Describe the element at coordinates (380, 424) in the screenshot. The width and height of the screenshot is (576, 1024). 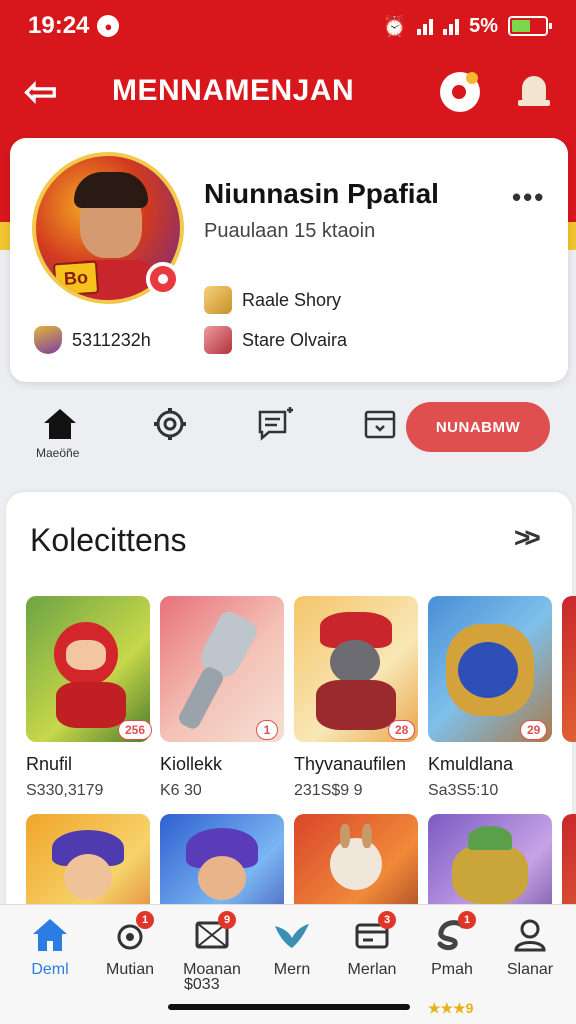
I see `calendar-icon` at that location.